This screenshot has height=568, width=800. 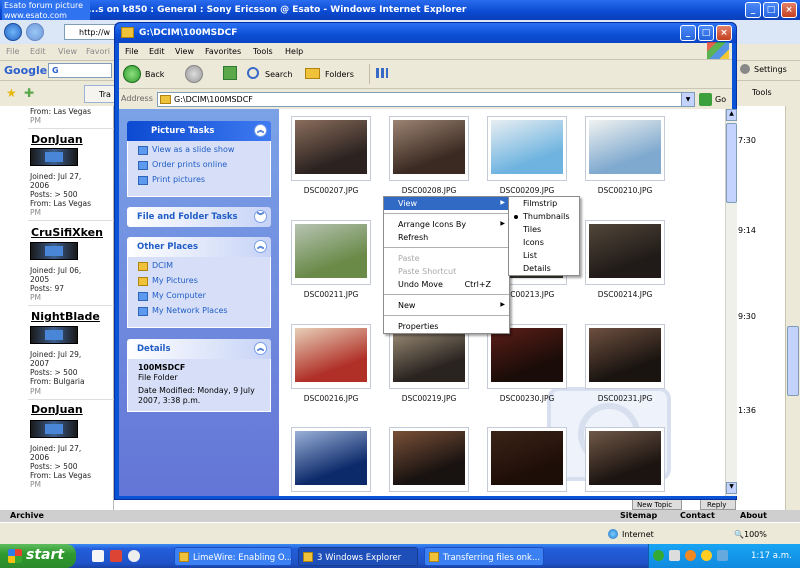 I want to click on file-view-scrollbar: ▲ ▼, so click(x=731, y=302).